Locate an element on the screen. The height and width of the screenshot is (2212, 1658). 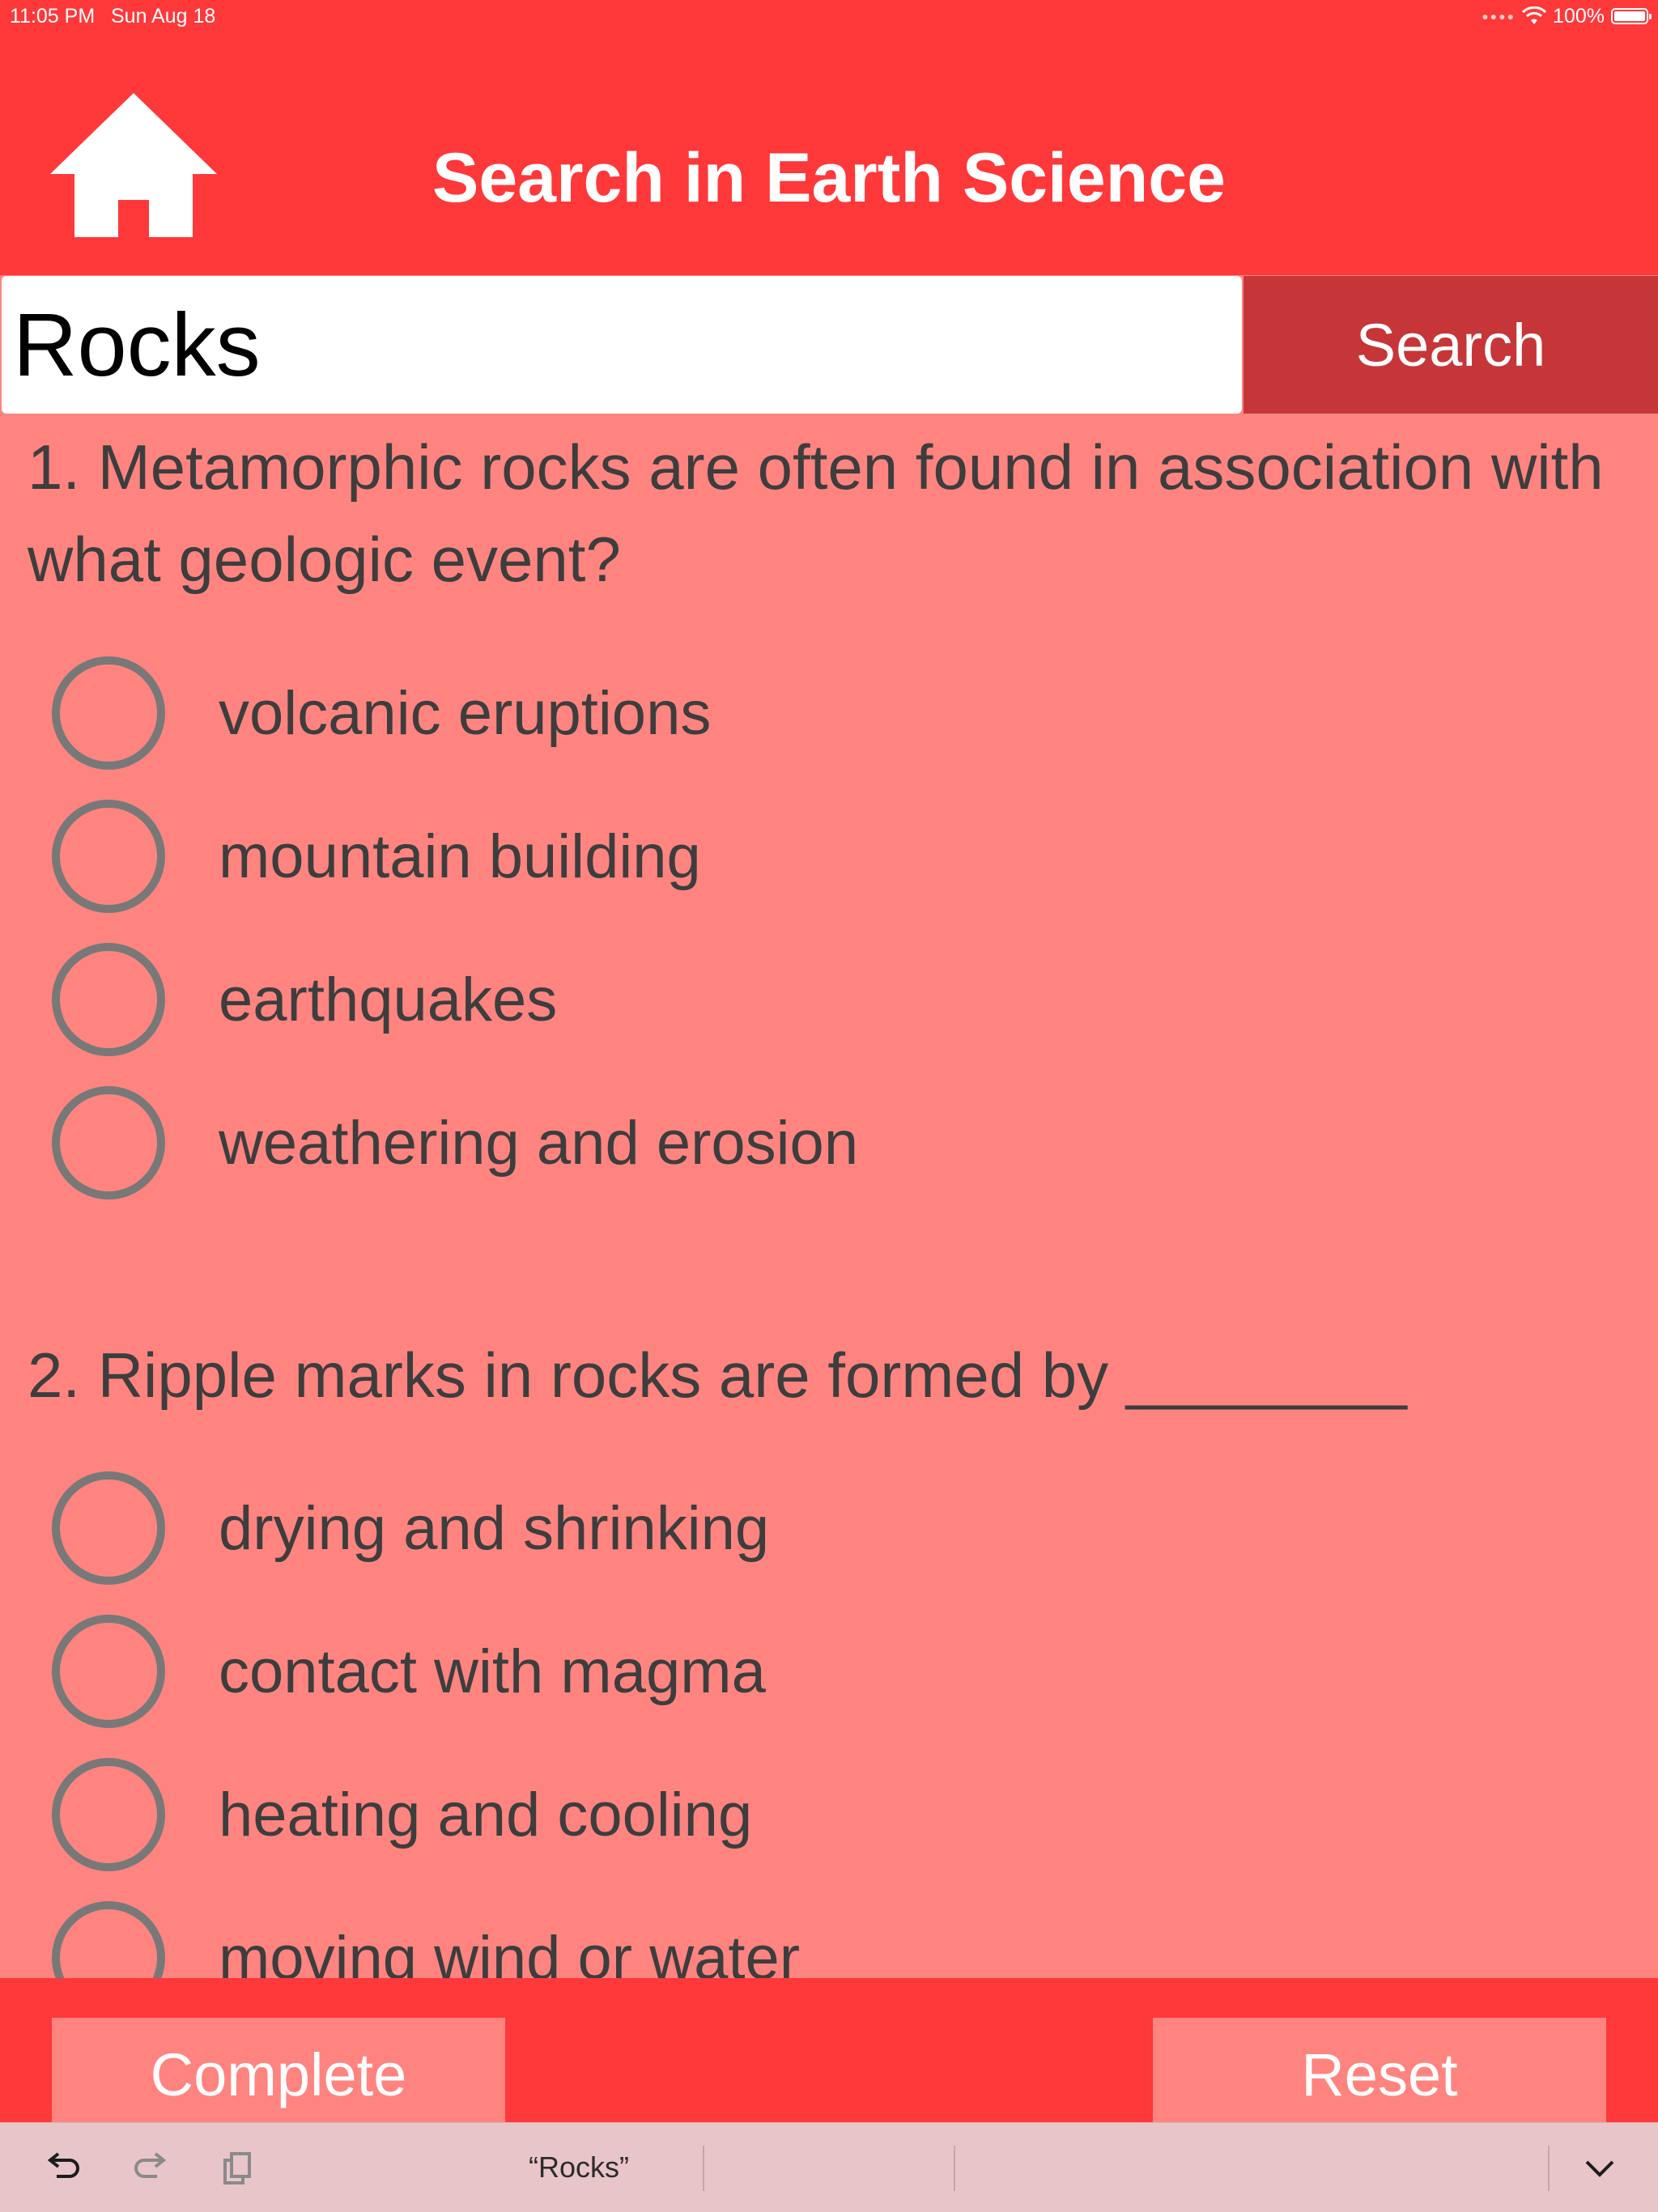
question-1-option-1: volcanic eruptions is located at coordinates (821, 713).